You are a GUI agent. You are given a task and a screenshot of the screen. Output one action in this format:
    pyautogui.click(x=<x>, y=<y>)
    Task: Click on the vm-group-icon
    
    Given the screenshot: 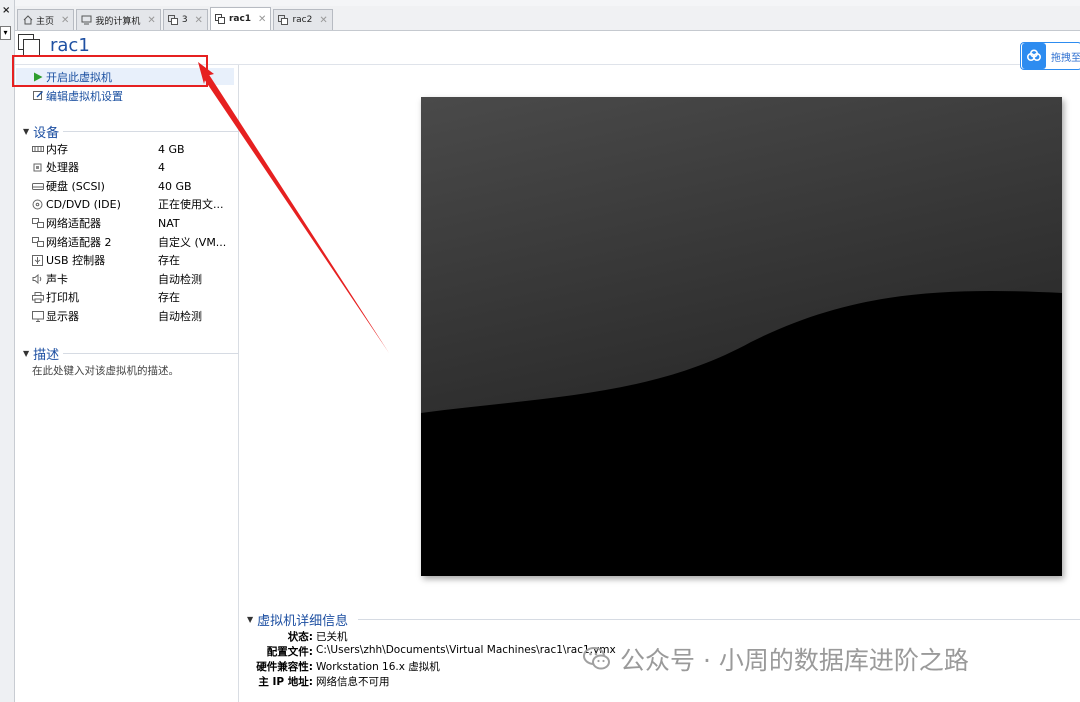 What is the action you would take?
    pyautogui.click(x=173, y=20)
    